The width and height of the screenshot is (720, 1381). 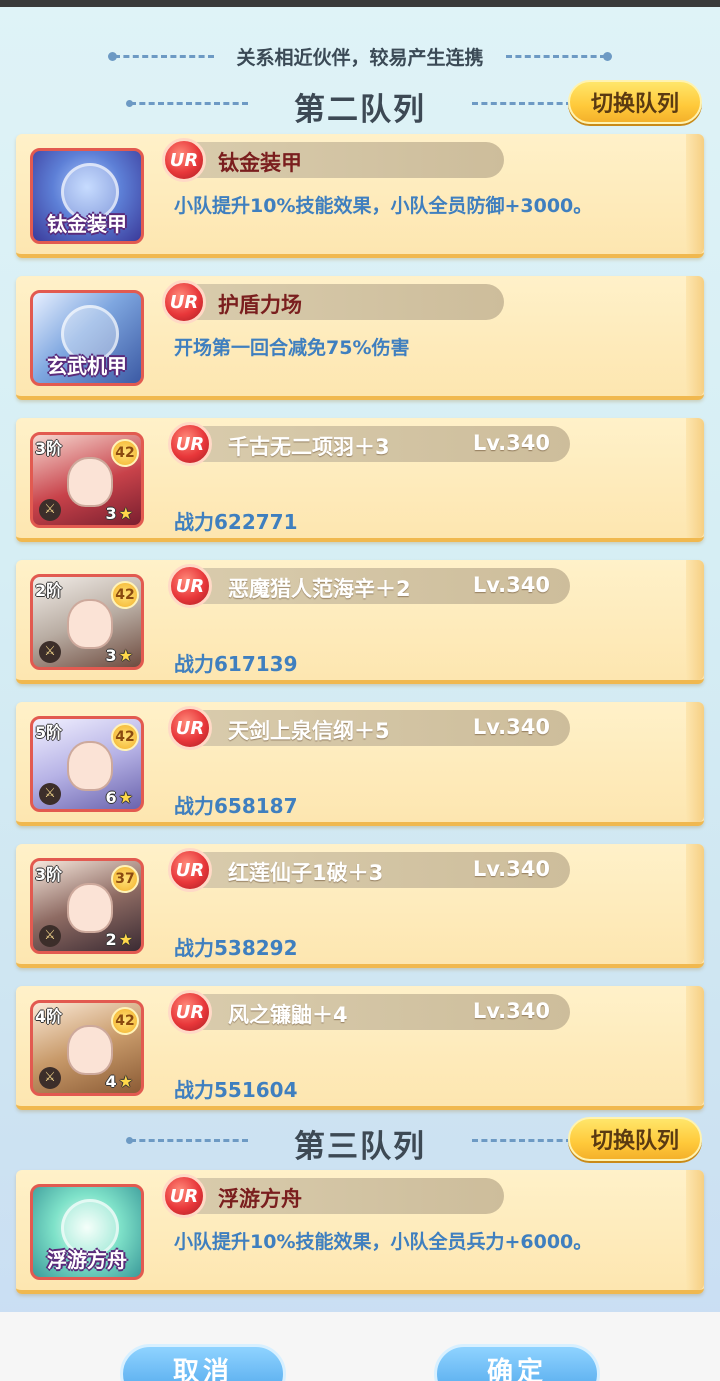 I want to click on hint-text: 关系相近伙伴，较易产生连携, so click(x=360, y=57).